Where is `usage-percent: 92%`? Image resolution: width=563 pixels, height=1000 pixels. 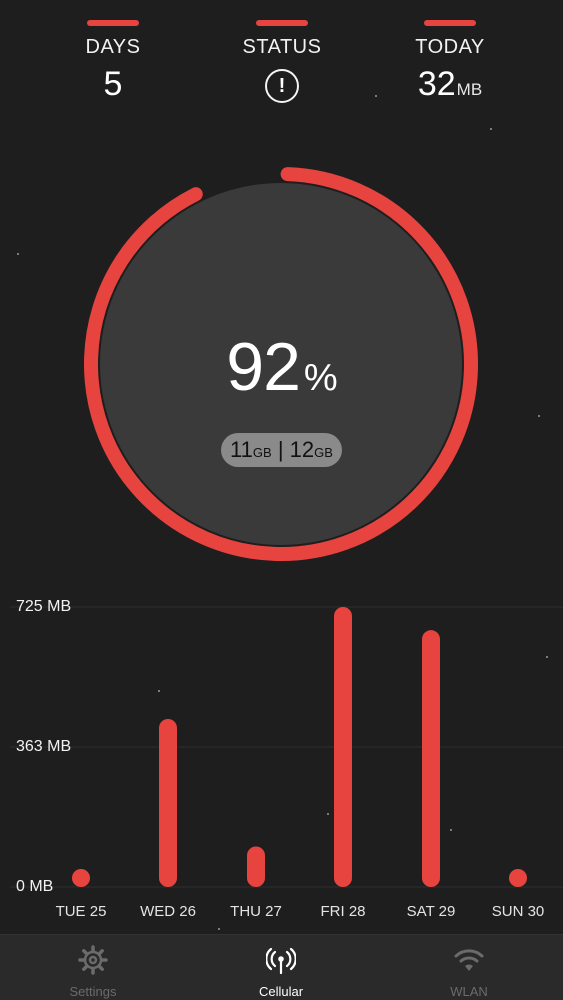
usage-percent: 92% is located at coordinates (281, 367).